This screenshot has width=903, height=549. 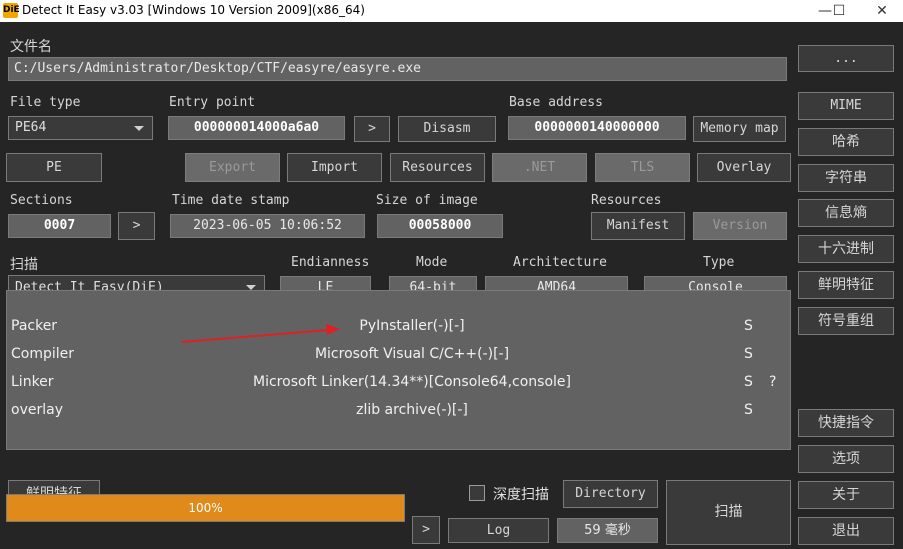 What do you see at coordinates (607, 530) in the screenshot?
I see `elapsed-time-field: 59 毫秒` at bounding box center [607, 530].